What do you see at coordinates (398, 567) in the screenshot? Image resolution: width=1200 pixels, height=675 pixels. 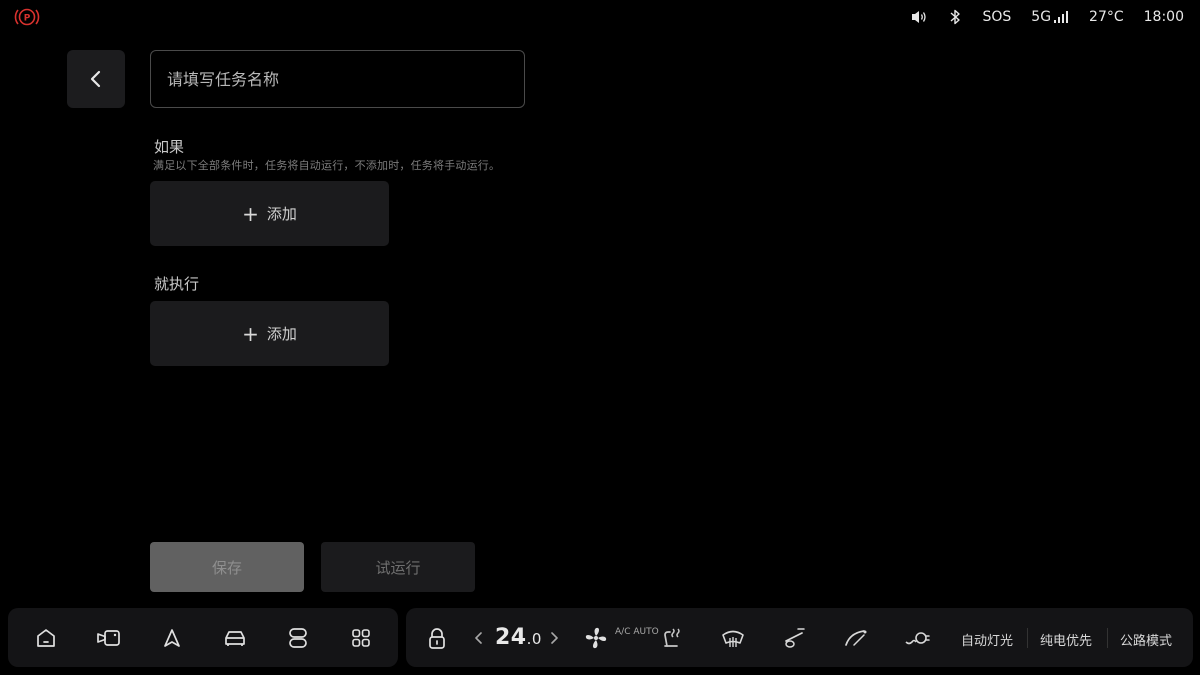 I see `trial-run-button: 试运行` at bounding box center [398, 567].